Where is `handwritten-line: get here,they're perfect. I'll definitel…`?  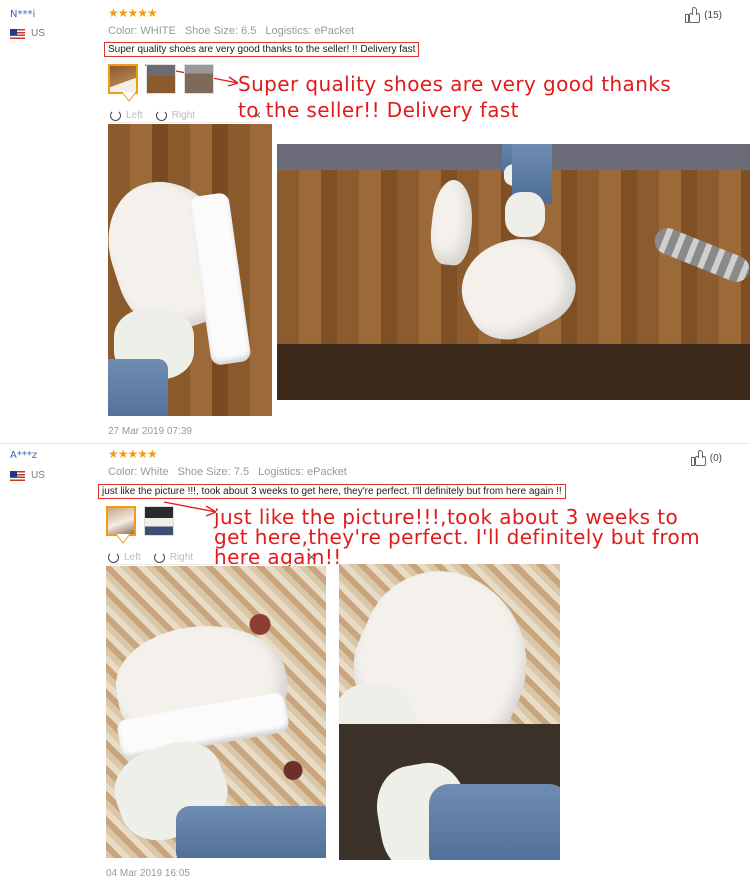 handwritten-line: get here,they're perfect. I'll definitel… is located at coordinates (457, 537).